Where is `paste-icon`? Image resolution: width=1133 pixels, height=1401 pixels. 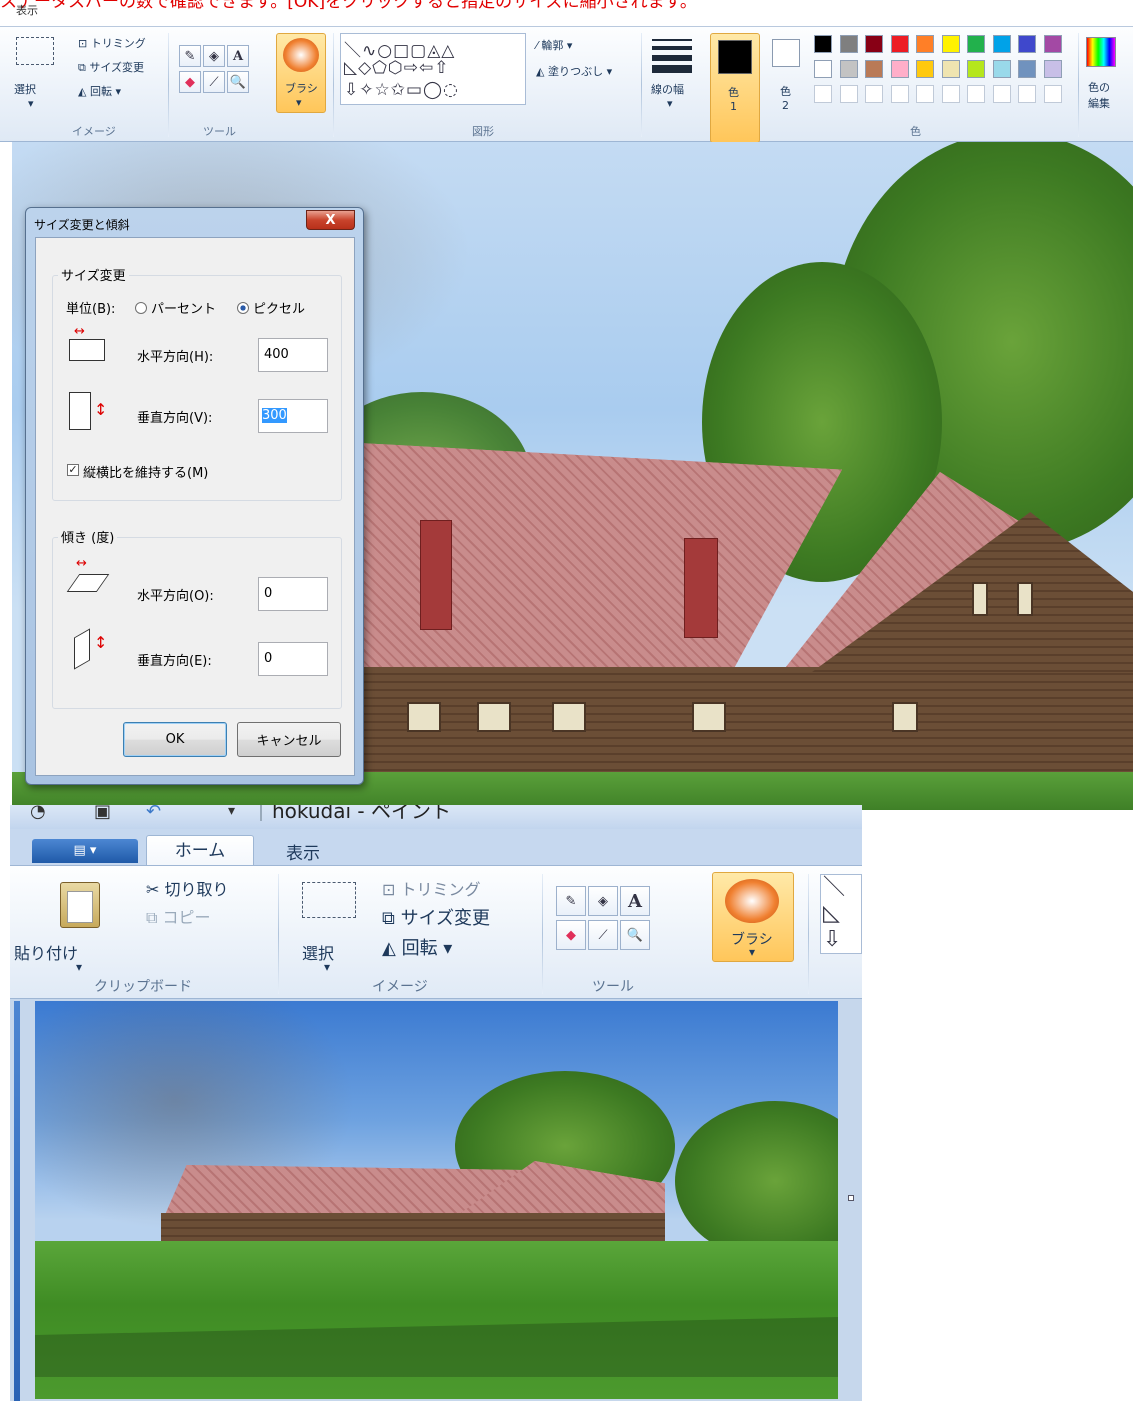 paste-icon is located at coordinates (80, 905).